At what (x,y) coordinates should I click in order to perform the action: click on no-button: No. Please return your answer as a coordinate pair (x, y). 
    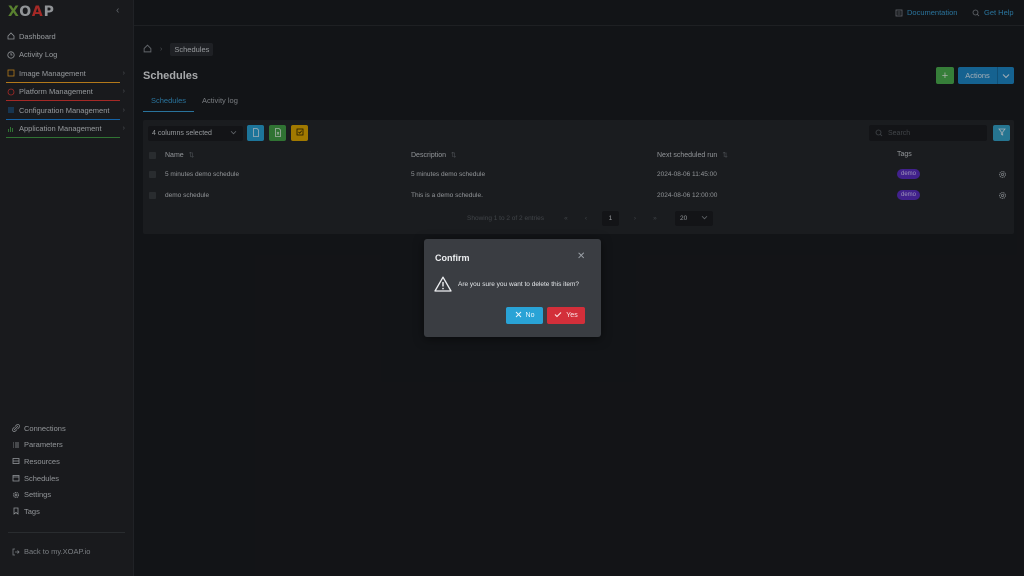
    Looking at the image, I should click on (524, 315).